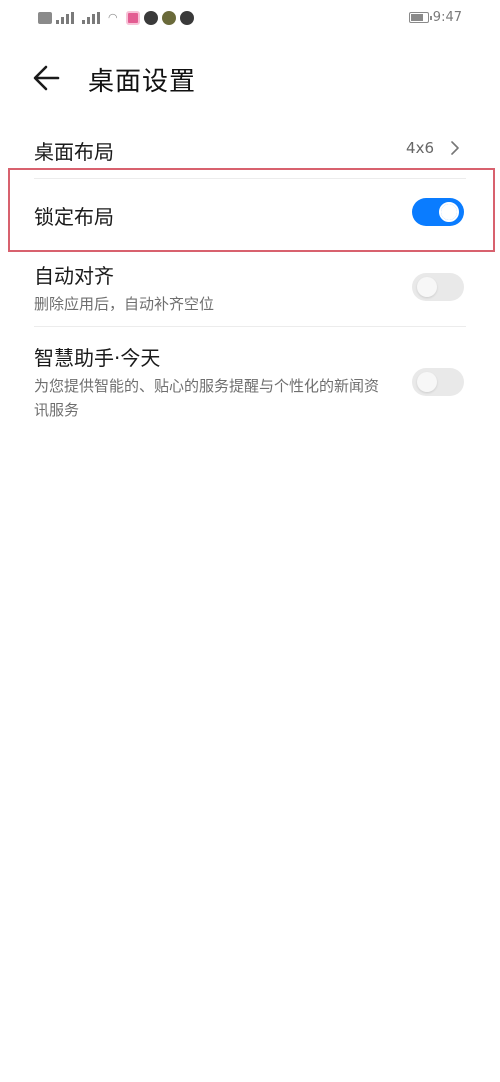  I want to click on back-button, so click(48, 78).